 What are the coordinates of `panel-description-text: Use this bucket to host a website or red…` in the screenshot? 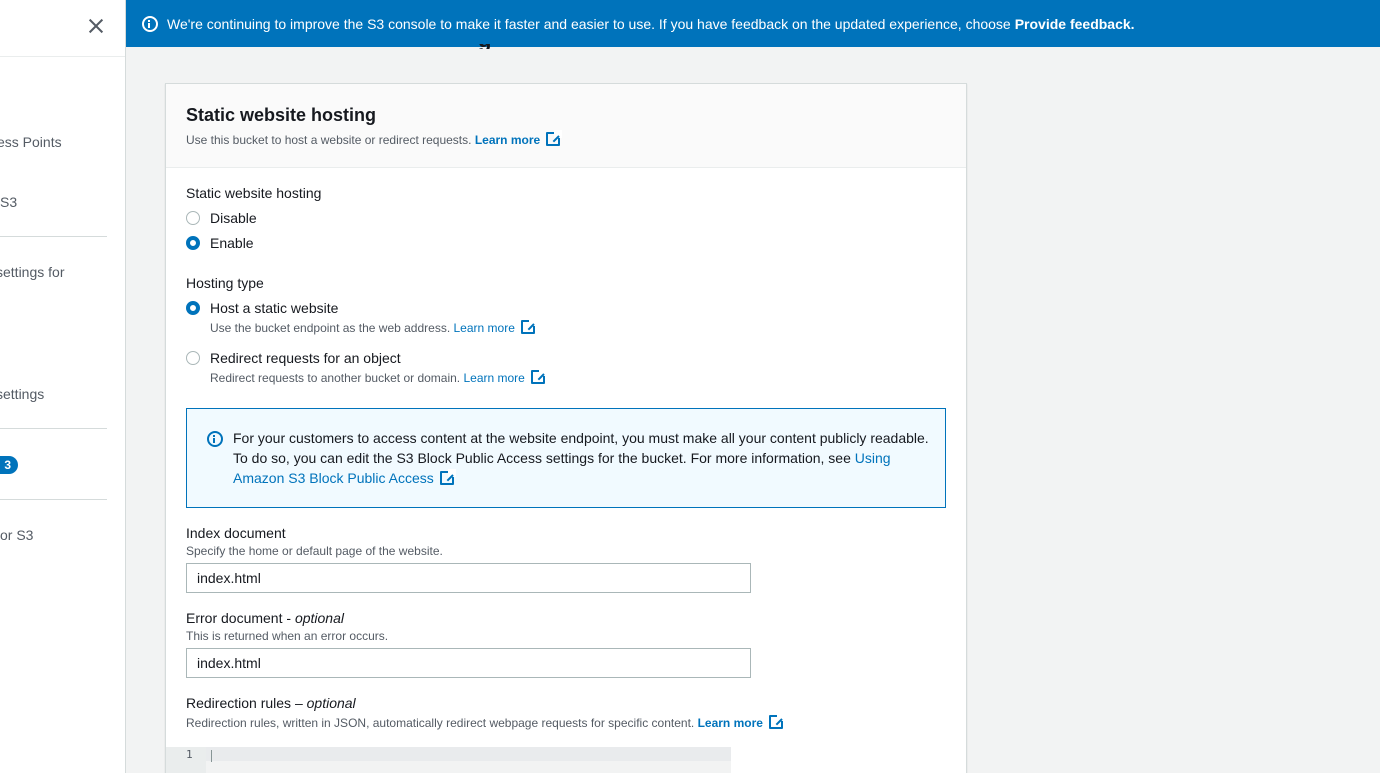 It's located at (329, 140).